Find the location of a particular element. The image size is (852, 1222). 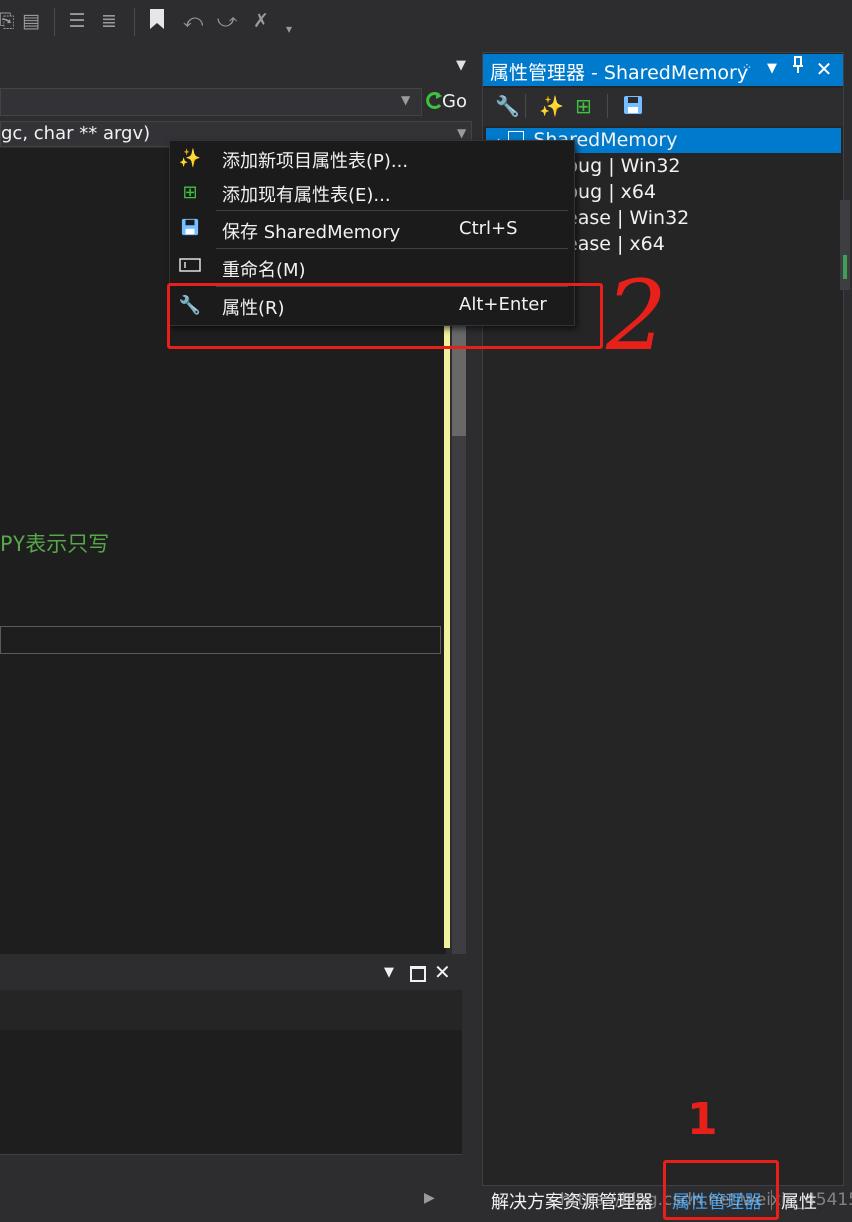

scroll-indicator is located at coordinates (845, 267).